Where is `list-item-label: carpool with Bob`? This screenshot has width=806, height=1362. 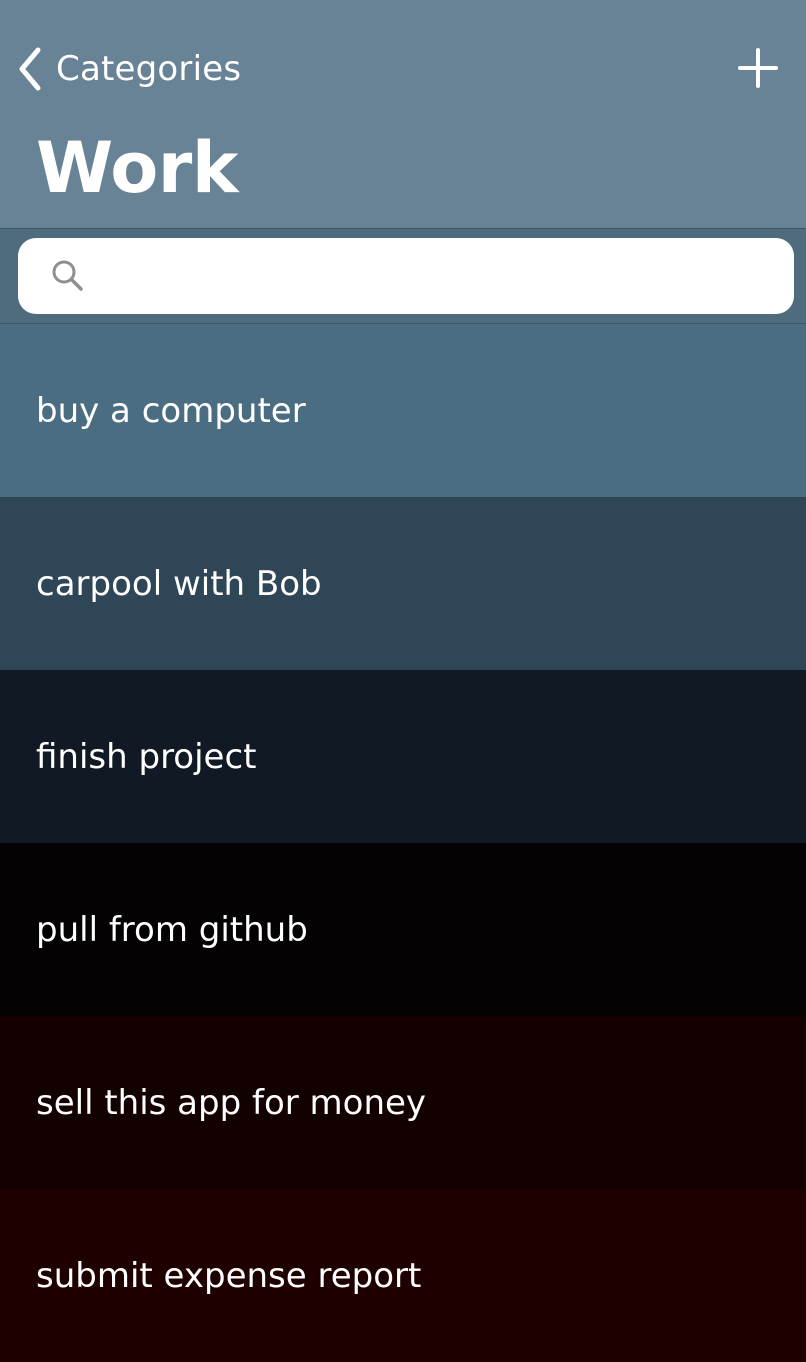 list-item-label: carpool with Bob is located at coordinates (179, 583).